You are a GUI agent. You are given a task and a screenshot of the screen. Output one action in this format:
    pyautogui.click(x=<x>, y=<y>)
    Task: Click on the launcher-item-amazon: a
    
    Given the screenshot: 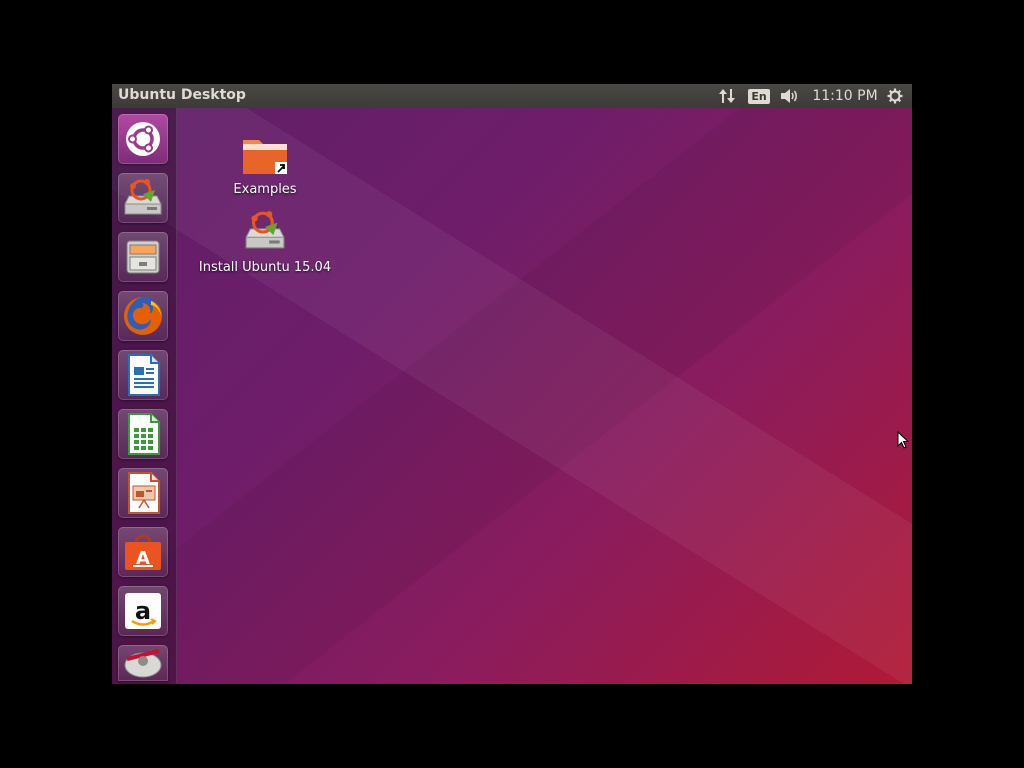 What is the action you would take?
    pyautogui.click(x=143, y=611)
    